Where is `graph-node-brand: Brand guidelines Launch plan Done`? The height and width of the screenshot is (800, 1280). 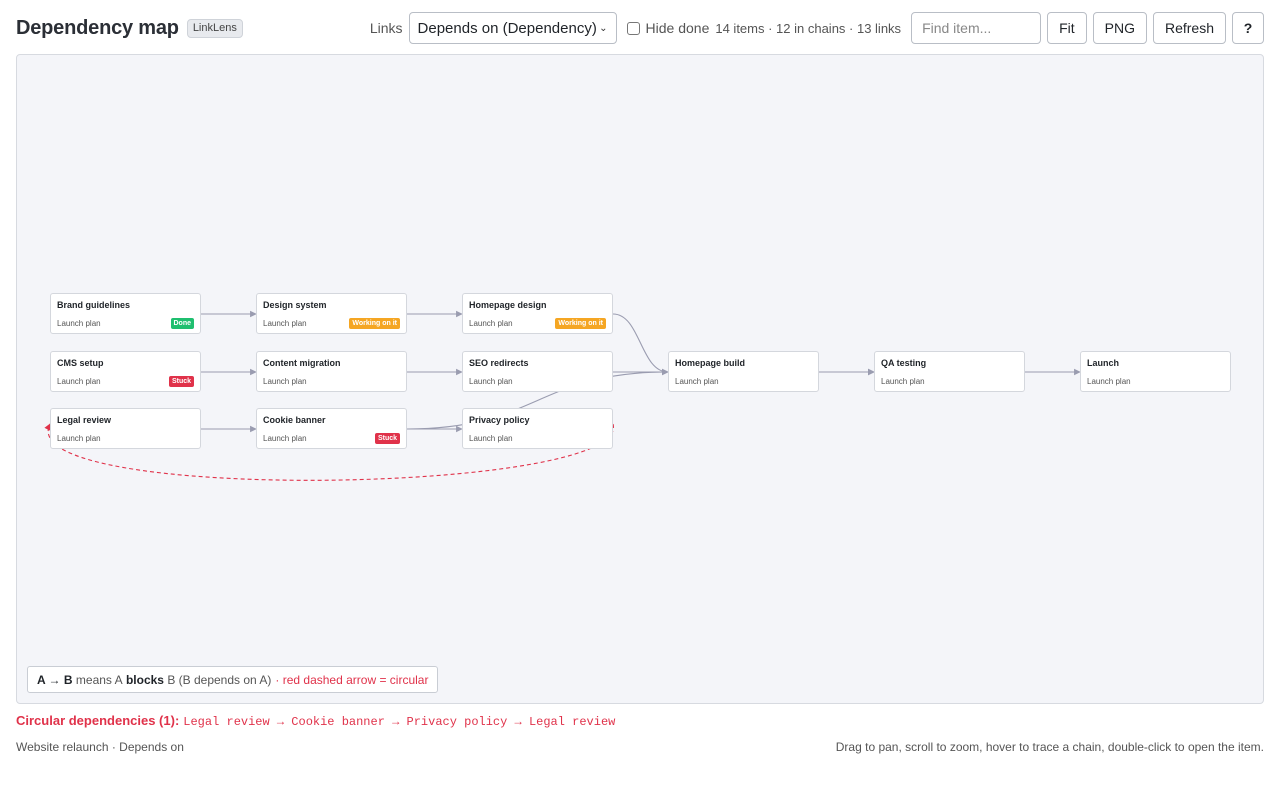 graph-node-brand: Brand guidelines Launch plan Done is located at coordinates (125, 313).